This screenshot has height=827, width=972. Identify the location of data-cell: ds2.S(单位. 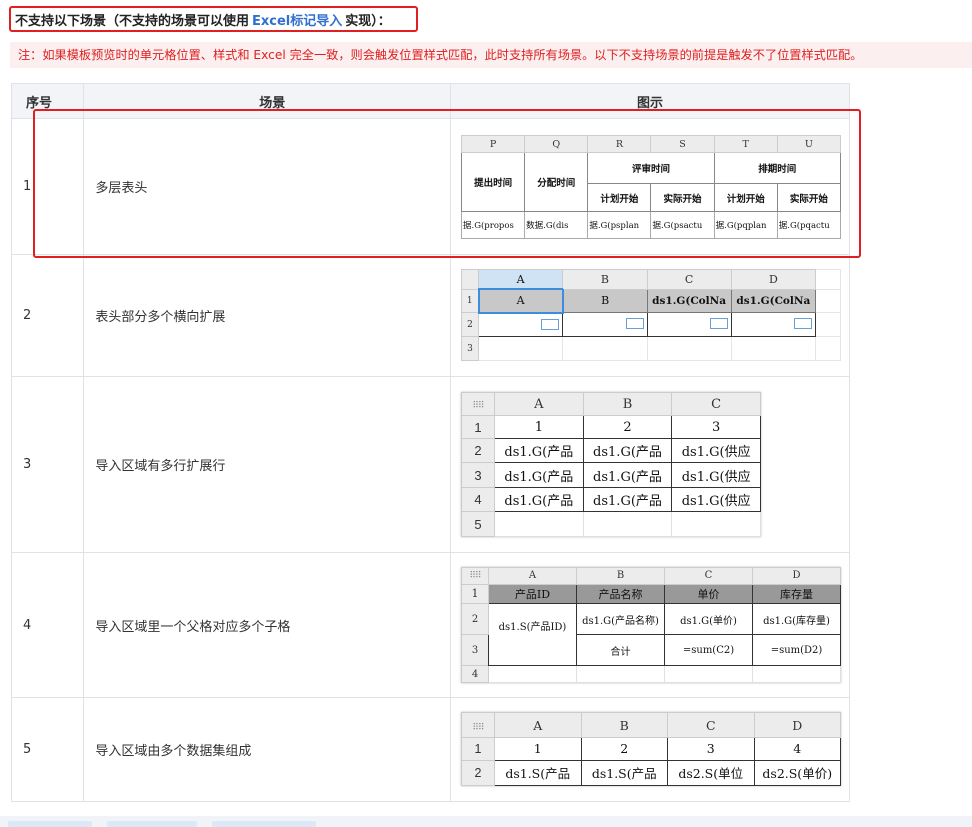
(711, 773).